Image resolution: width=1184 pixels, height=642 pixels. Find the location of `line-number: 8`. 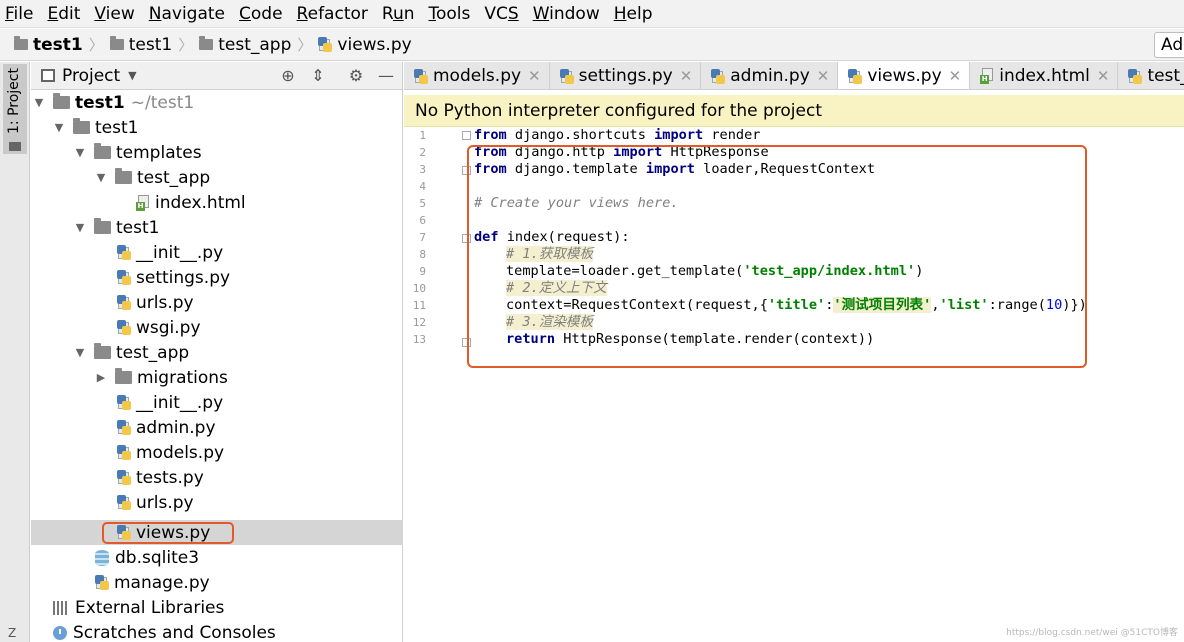

line-number: 8 is located at coordinates (422, 254).